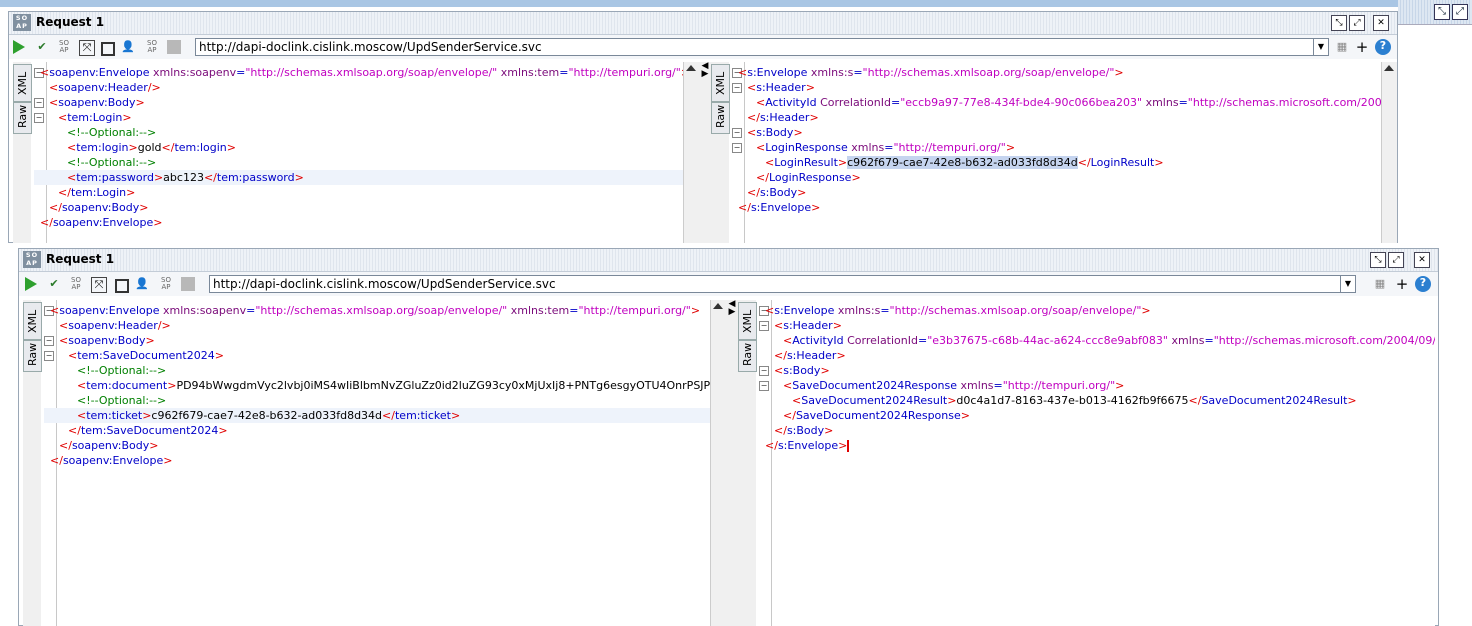  Describe the element at coordinates (377, 430) in the screenshot. I see `xml-line: </tem:SaveDocument2024>` at that location.